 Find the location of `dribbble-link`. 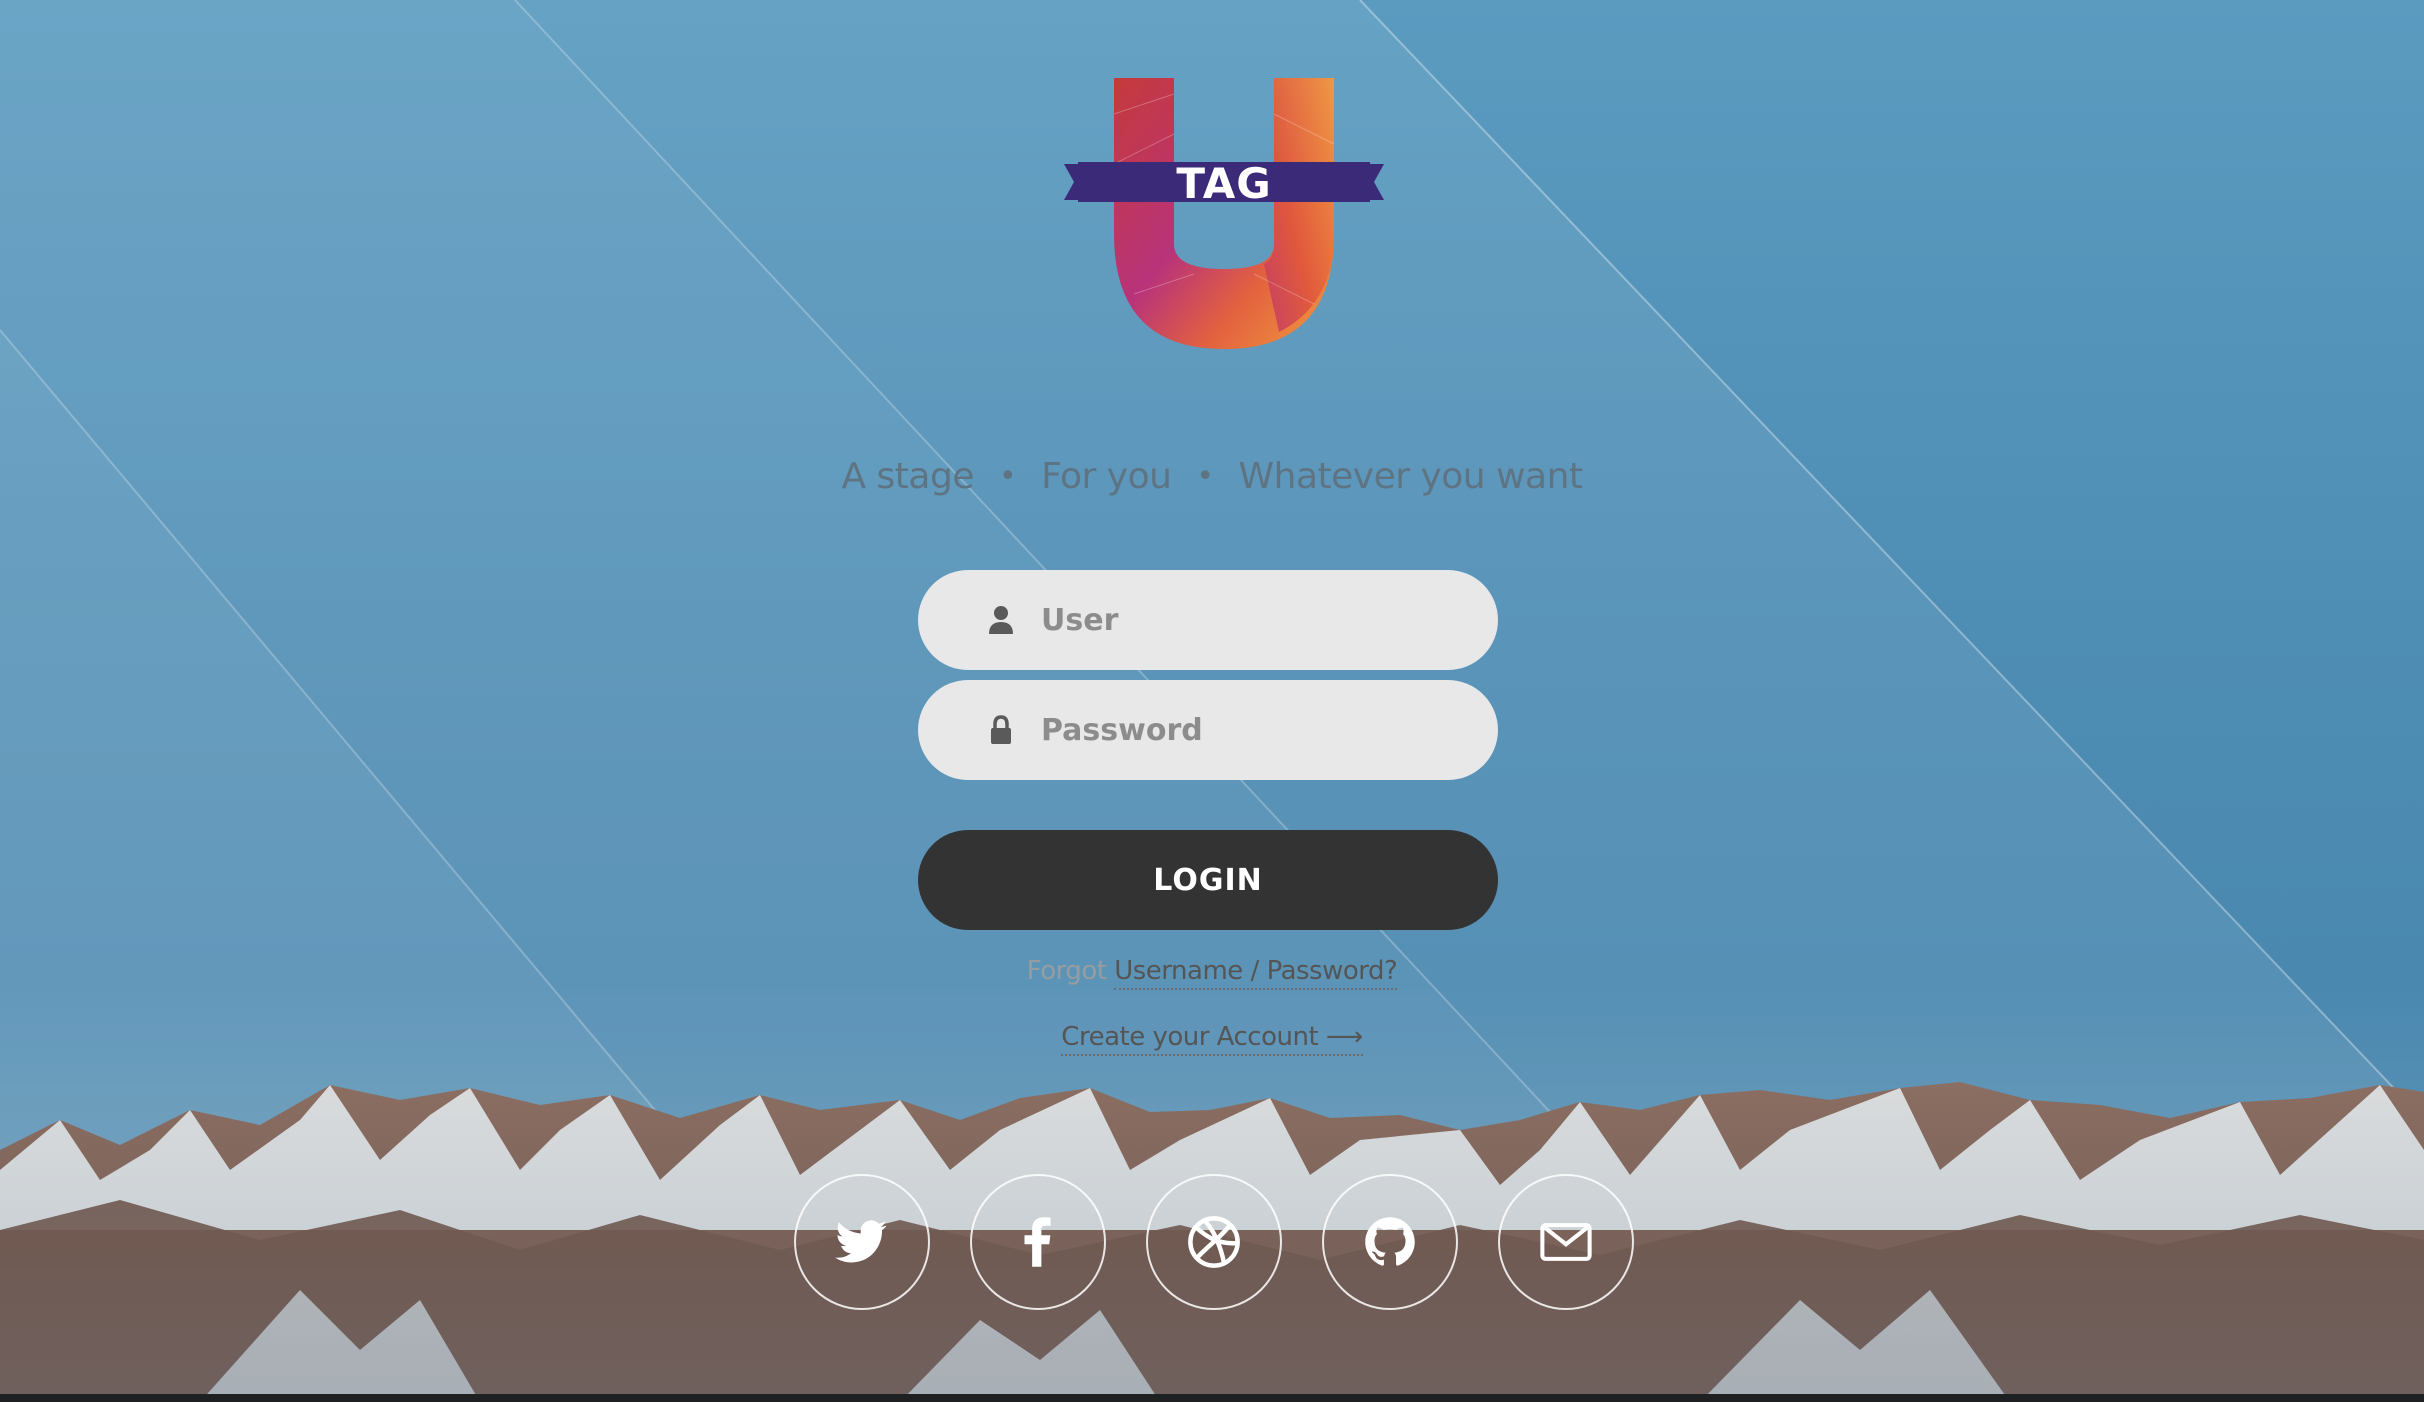

dribbble-link is located at coordinates (1214, 1242).